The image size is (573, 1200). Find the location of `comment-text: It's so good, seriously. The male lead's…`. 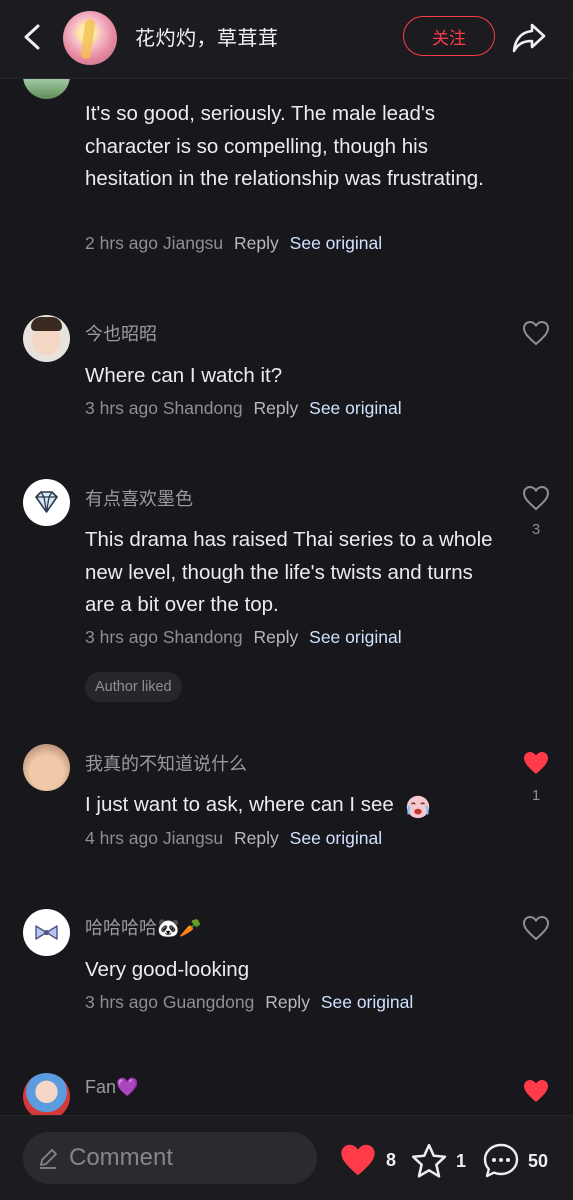

comment-text: It's so good, seriously. The male lead's… is located at coordinates (284, 146).